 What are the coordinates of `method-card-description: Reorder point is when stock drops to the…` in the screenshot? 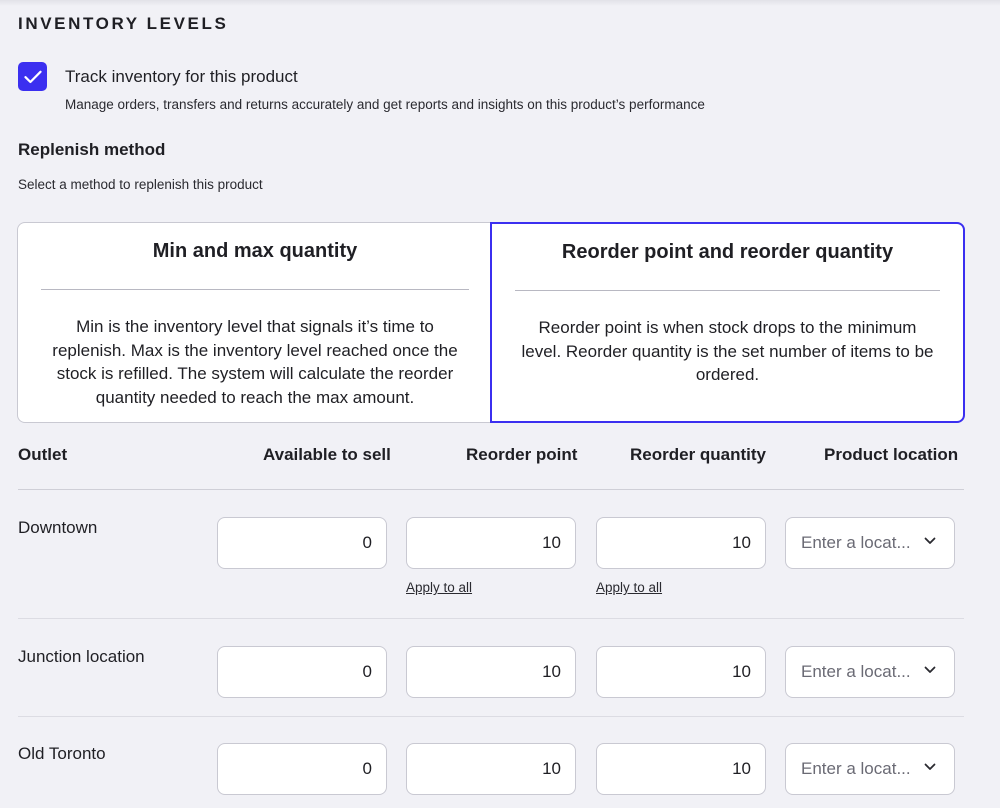 It's located at (727, 351).